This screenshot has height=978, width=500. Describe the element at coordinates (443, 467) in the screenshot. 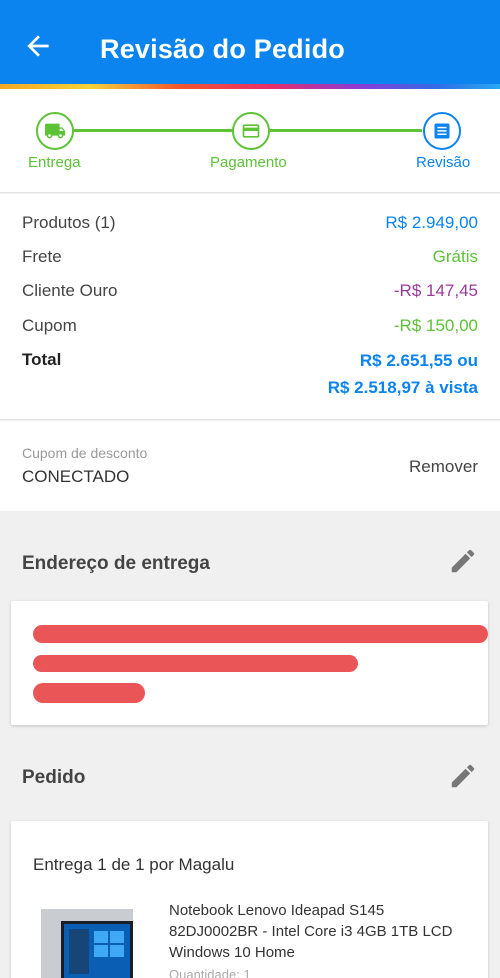

I see `remove-coupon-button: Remover` at that location.